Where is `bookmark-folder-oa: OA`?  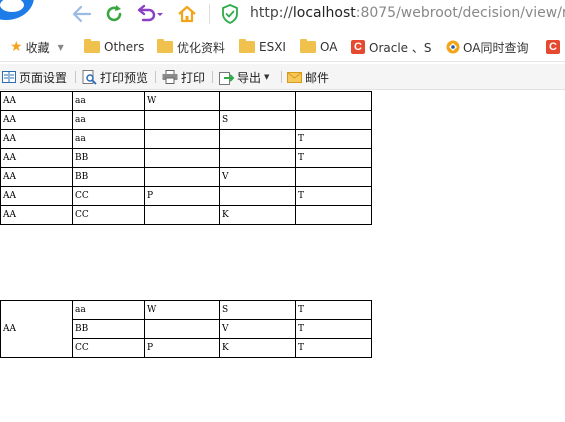
bookmark-folder-oa: OA is located at coordinates (318, 47).